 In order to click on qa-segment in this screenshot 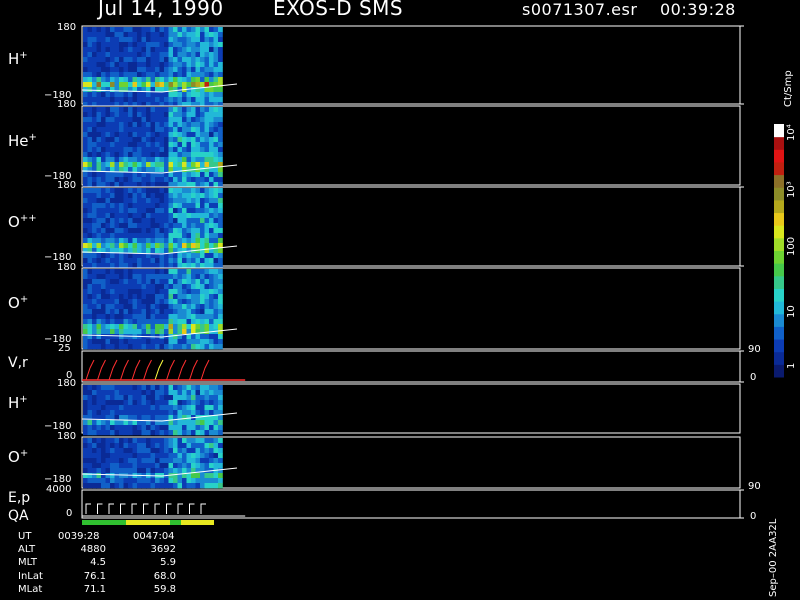, I will do `click(109, 522)`.